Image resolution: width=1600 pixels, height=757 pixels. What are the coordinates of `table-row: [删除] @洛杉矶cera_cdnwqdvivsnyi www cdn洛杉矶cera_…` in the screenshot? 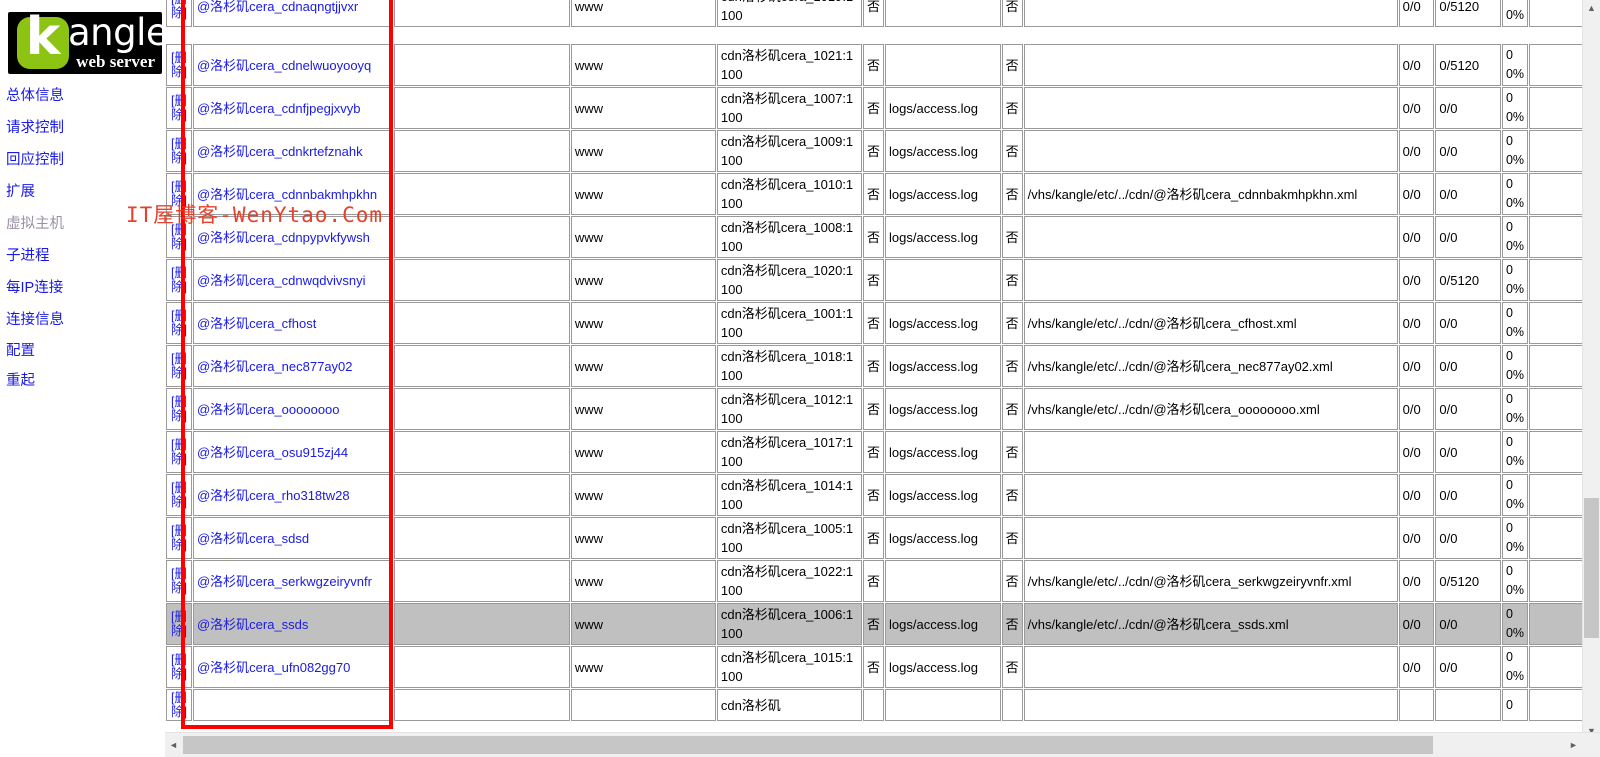 It's located at (875, 280).